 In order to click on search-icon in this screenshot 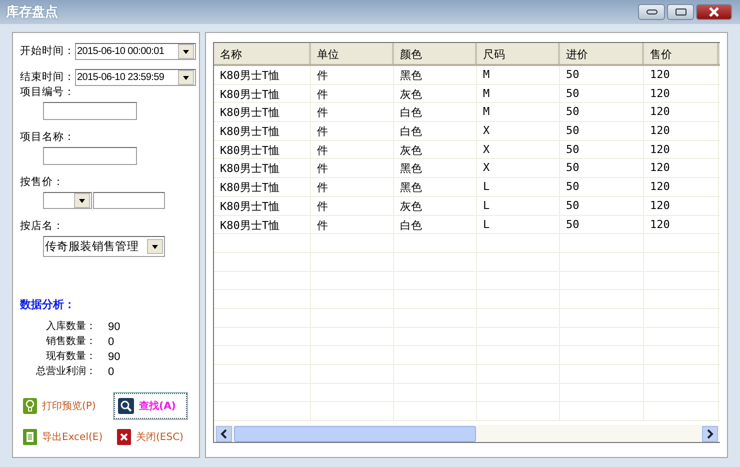, I will do `click(126, 406)`.